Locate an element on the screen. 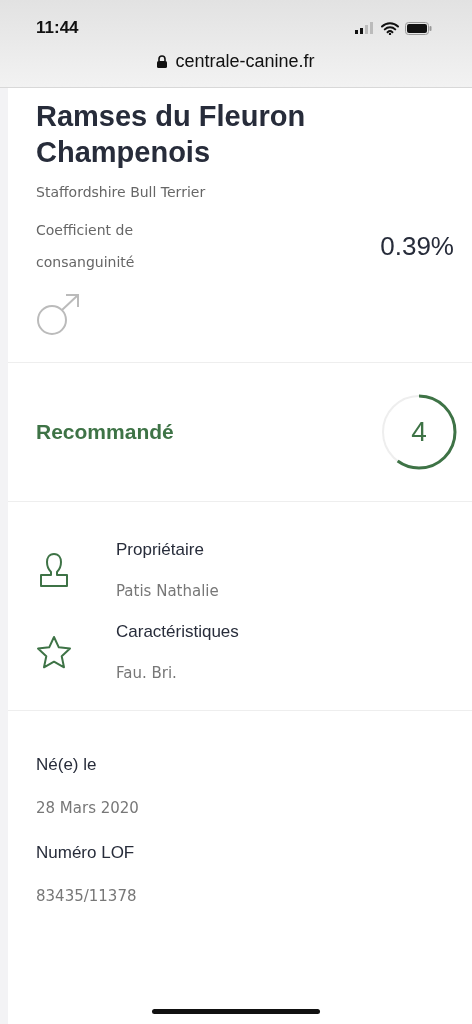  fact-label: Numéro LOF is located at coordinates (85, 853).